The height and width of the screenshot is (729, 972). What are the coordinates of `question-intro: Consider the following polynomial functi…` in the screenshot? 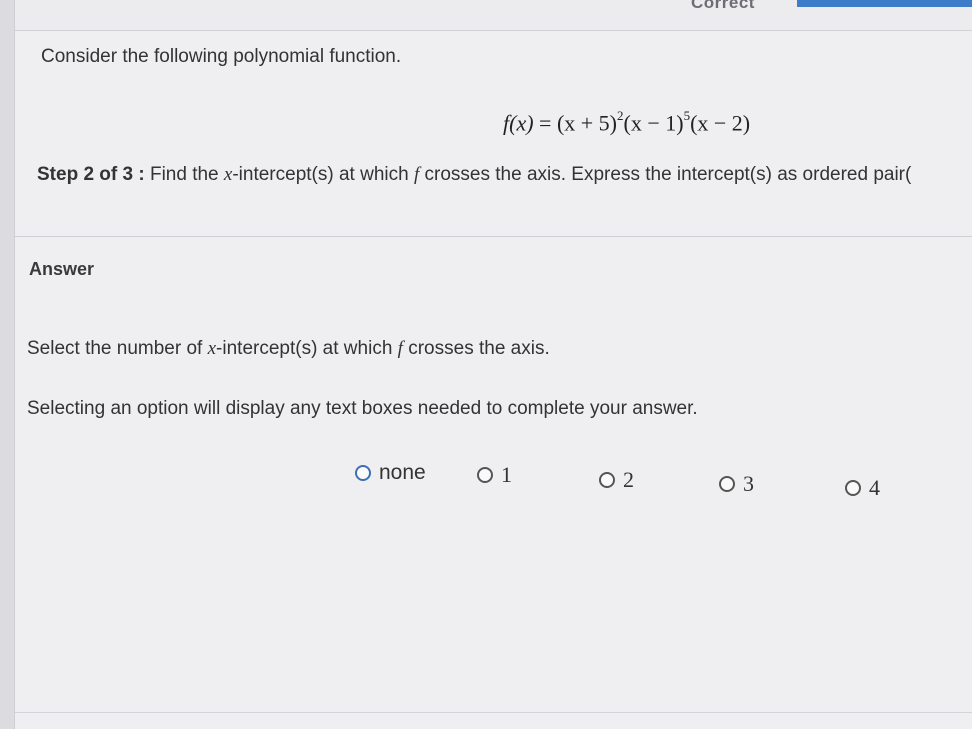 It's located at (221, 56).